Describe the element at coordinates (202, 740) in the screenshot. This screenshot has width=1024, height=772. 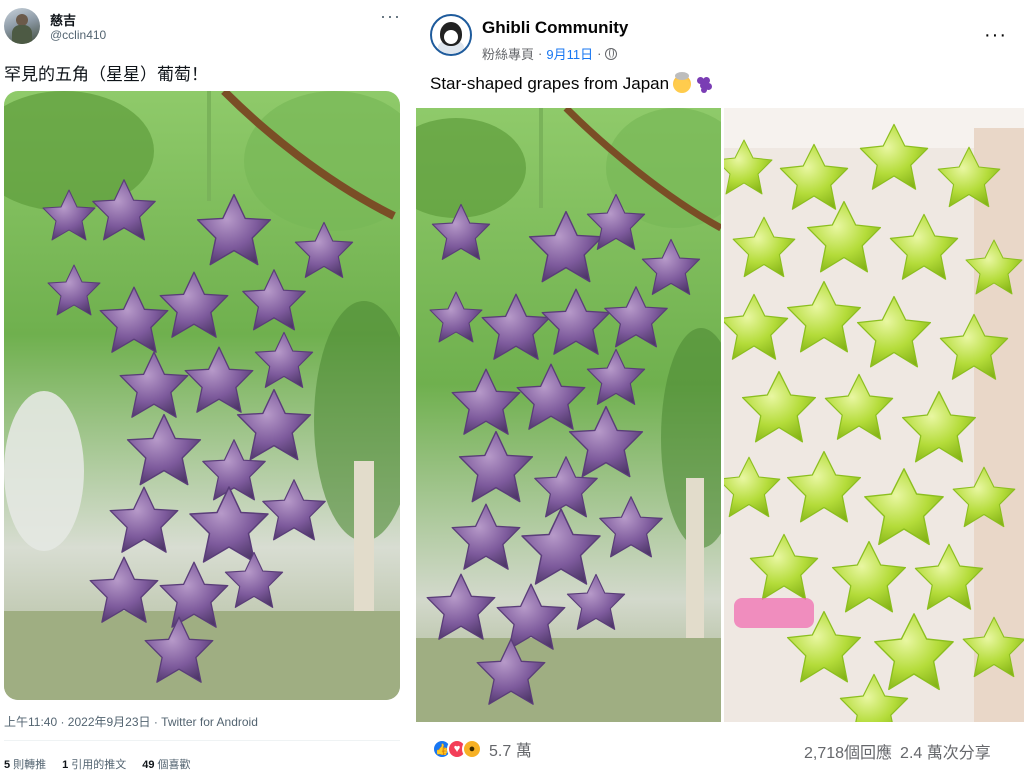
I see `divider` at that location.